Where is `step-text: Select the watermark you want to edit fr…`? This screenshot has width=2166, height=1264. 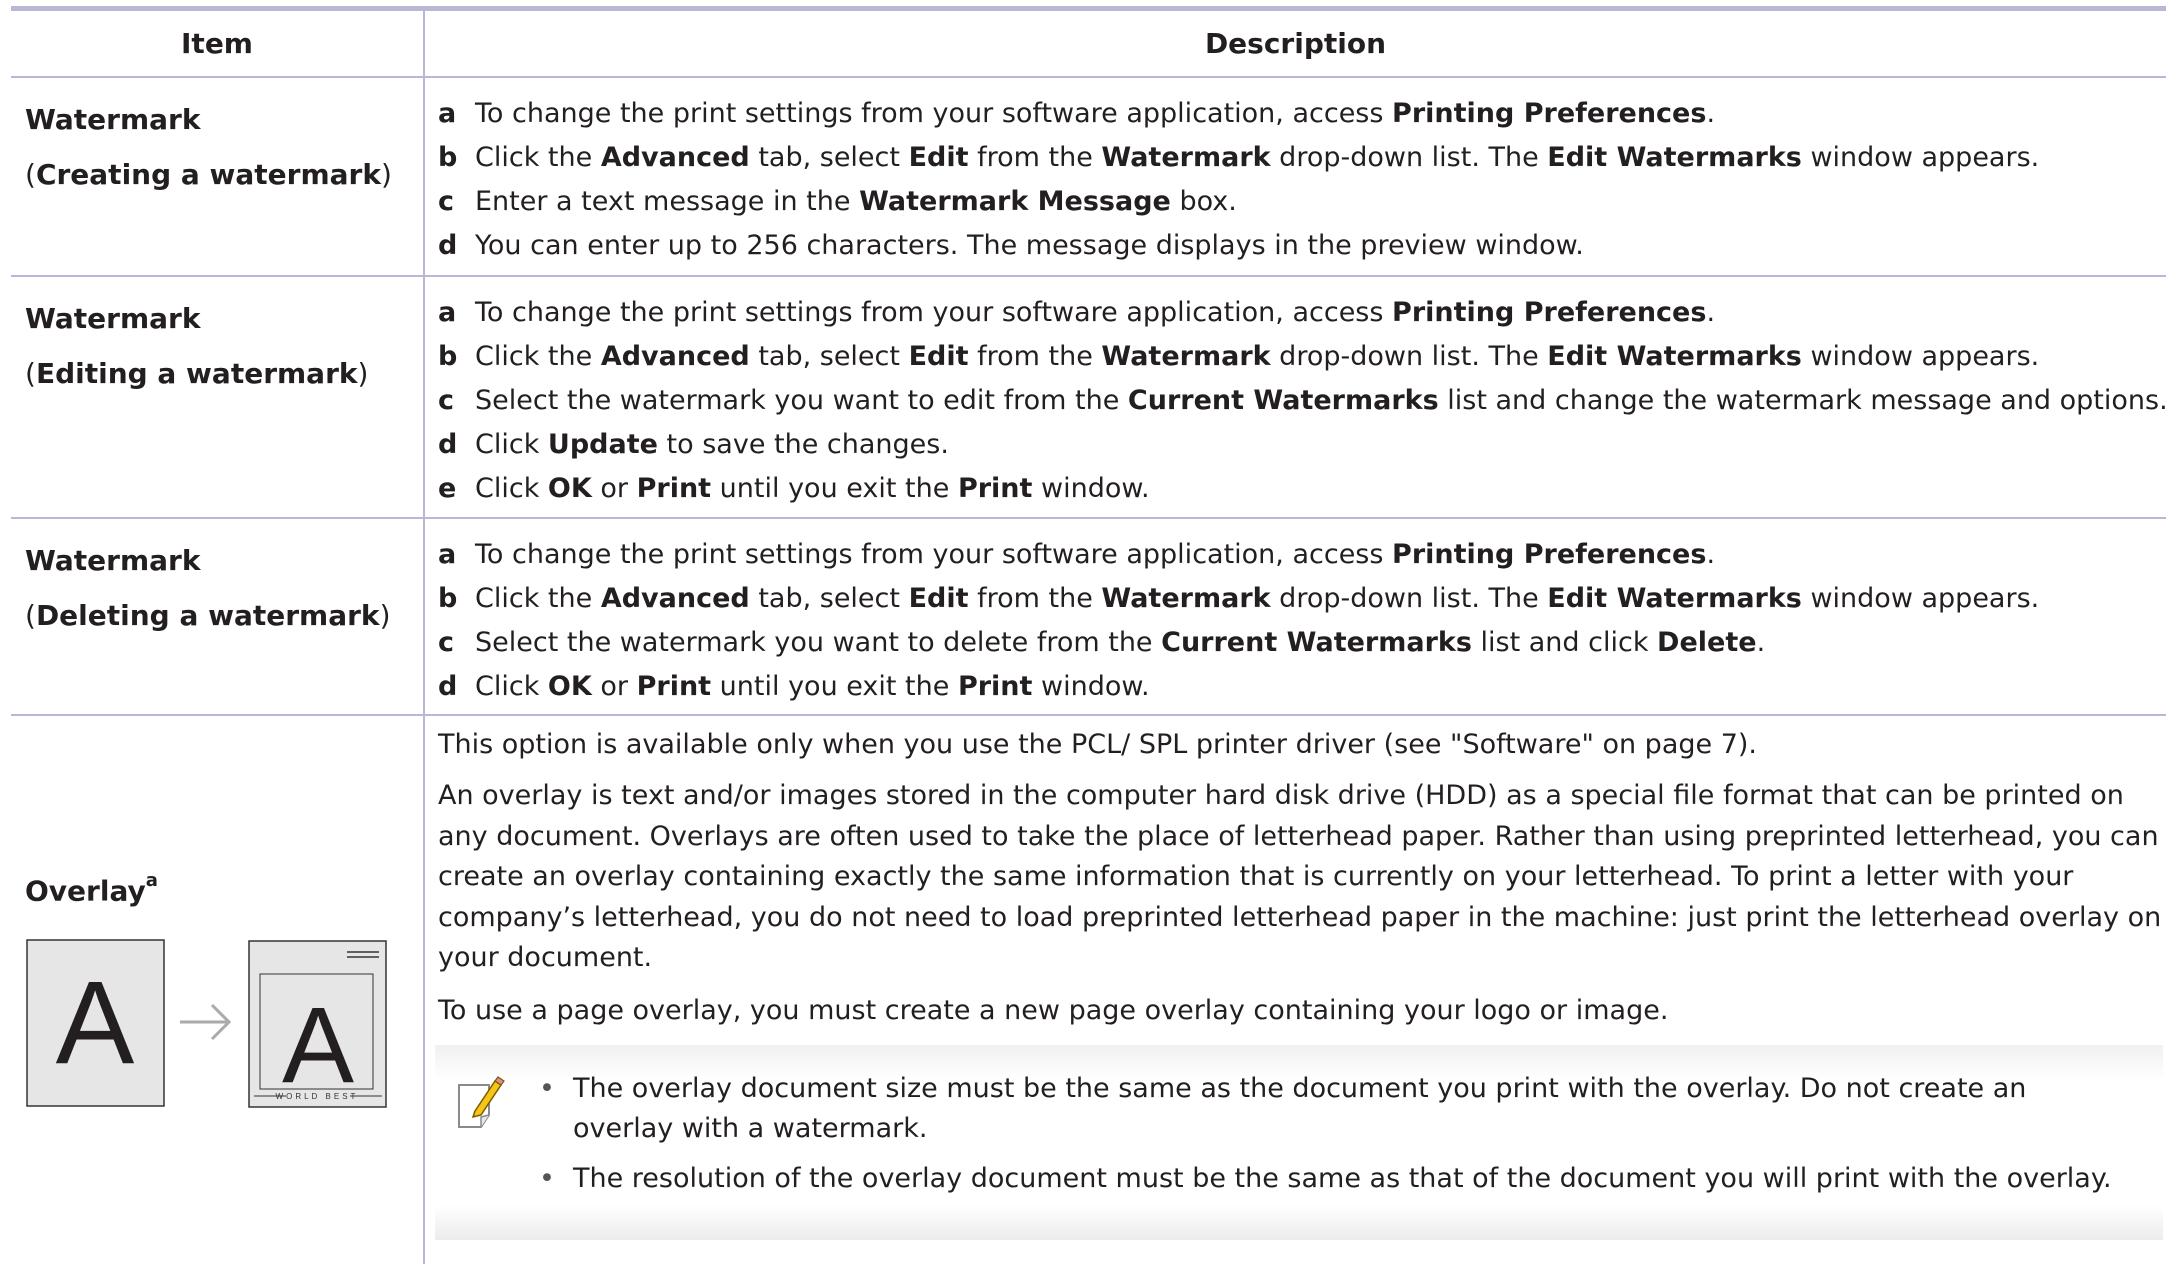
step-text: Select the watermark you want to edit fr… is located at coordinates (801, 400).